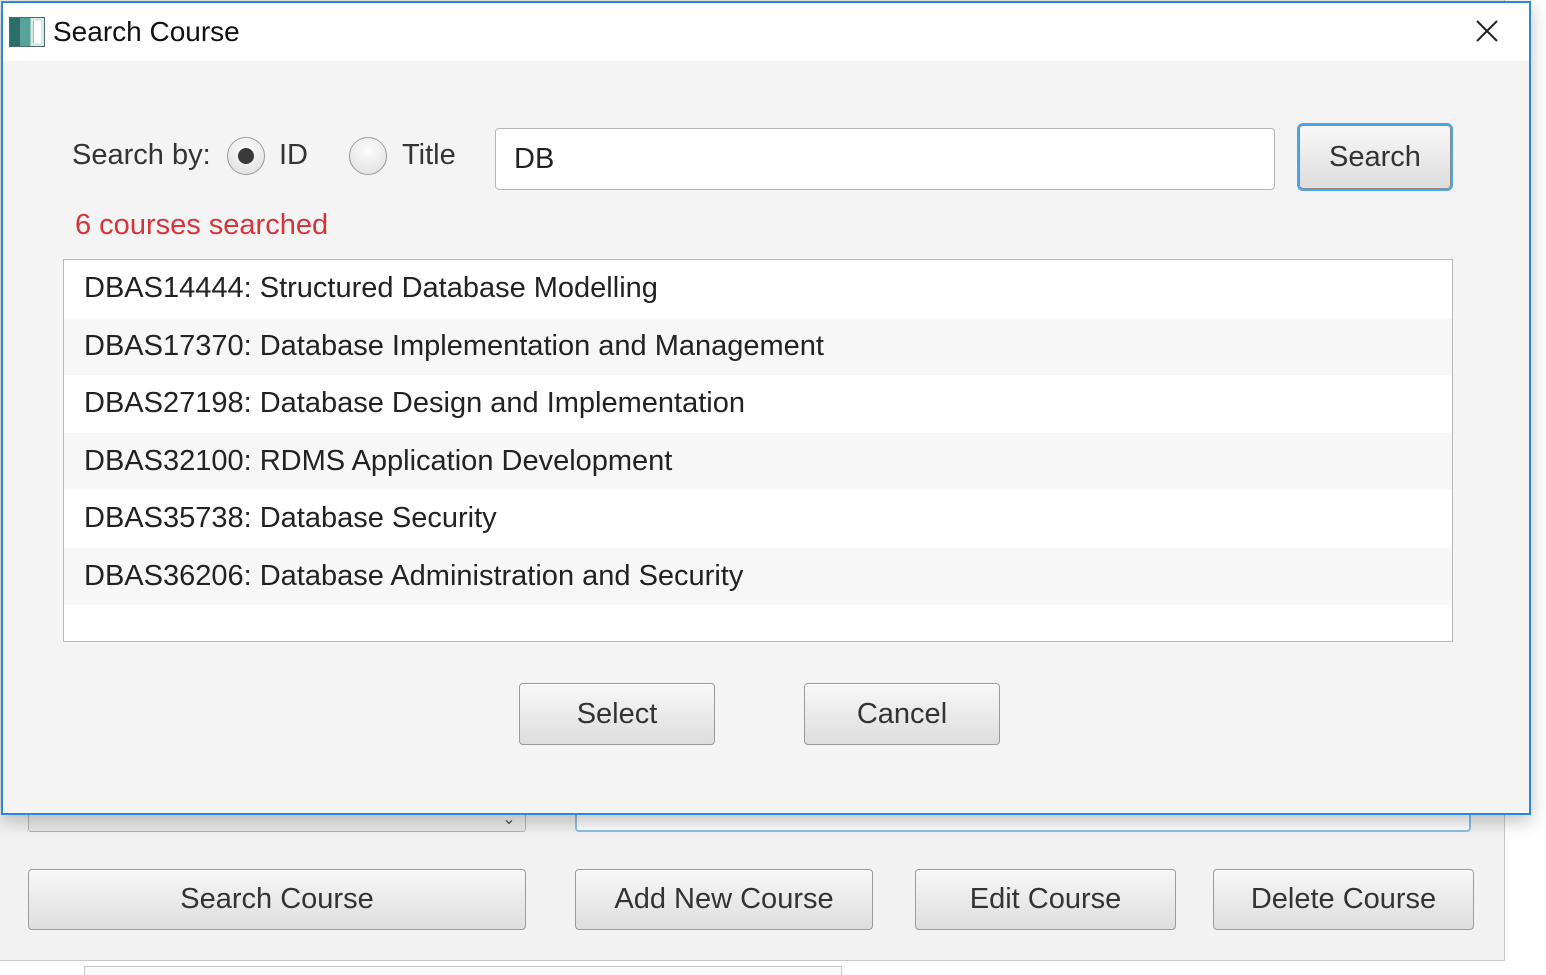 The height and width of the screenshot is (975, 1546). I want to click on app-icon, so click(27, 32).